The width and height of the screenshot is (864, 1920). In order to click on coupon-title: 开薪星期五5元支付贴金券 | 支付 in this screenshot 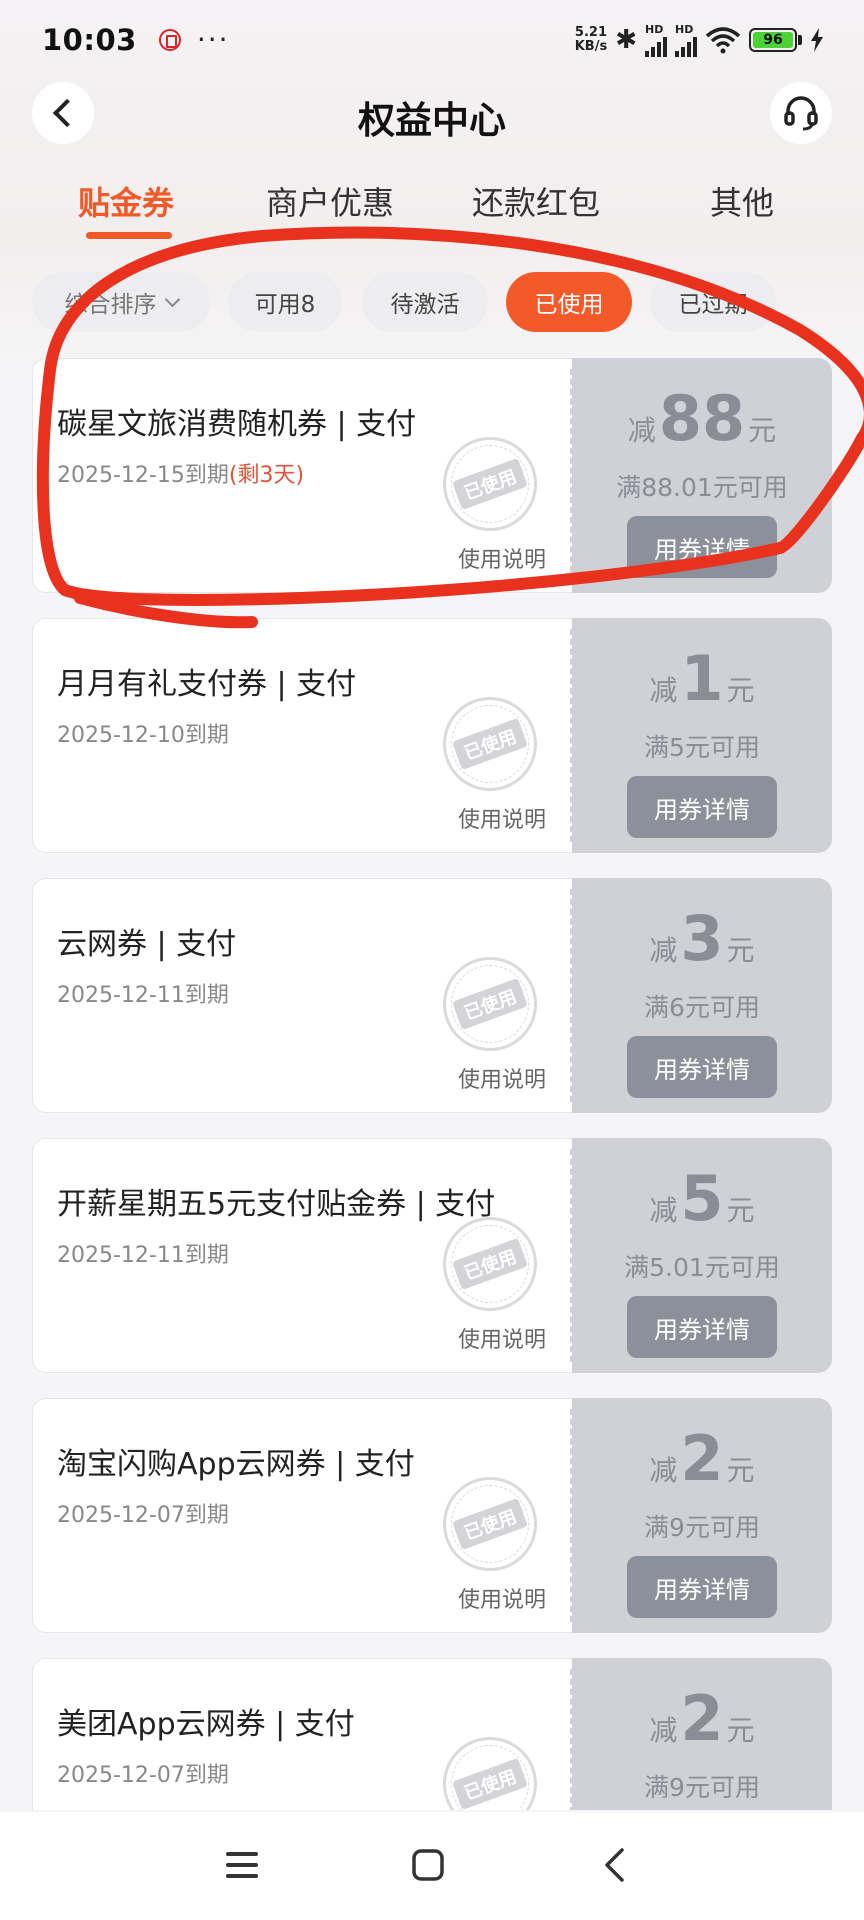, I will do `click(276, 1204)`.